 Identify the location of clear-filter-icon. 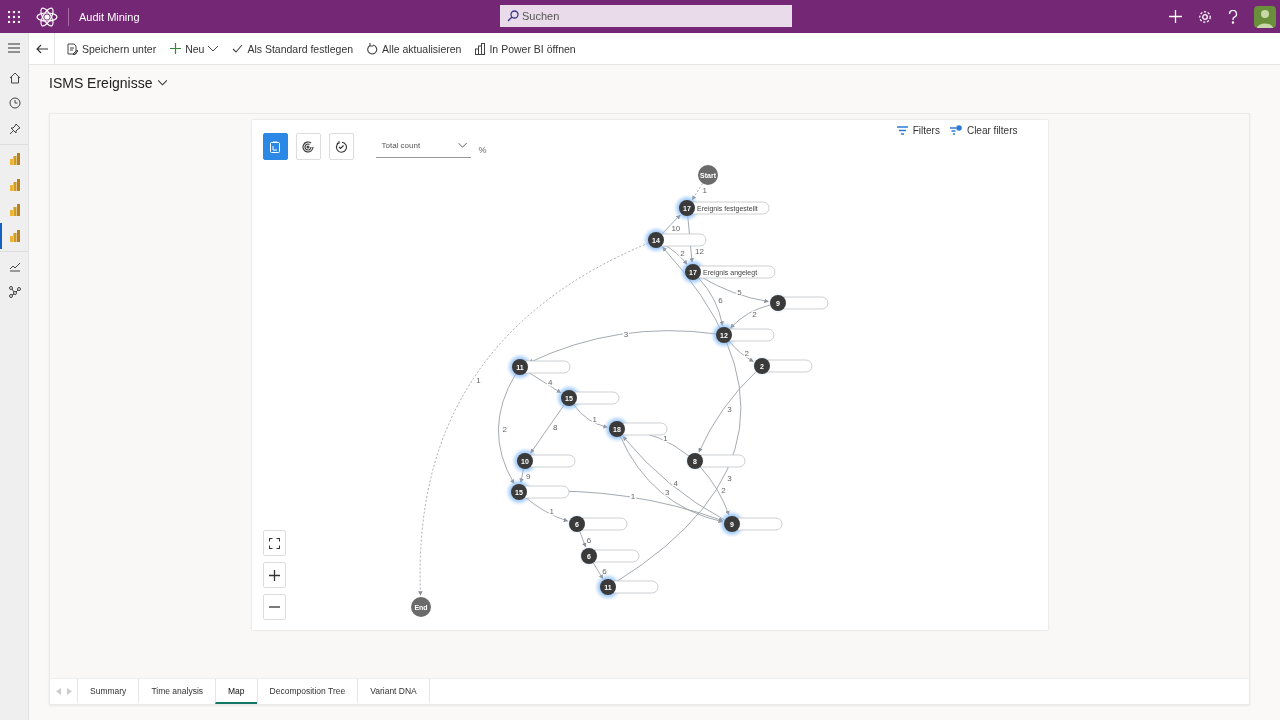
(955, 130).